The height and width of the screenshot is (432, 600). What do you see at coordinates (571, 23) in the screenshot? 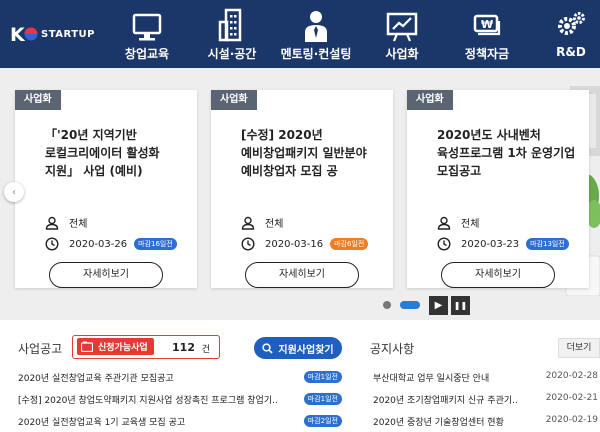
I see `gears-icon` at bounding box center [571, 23].